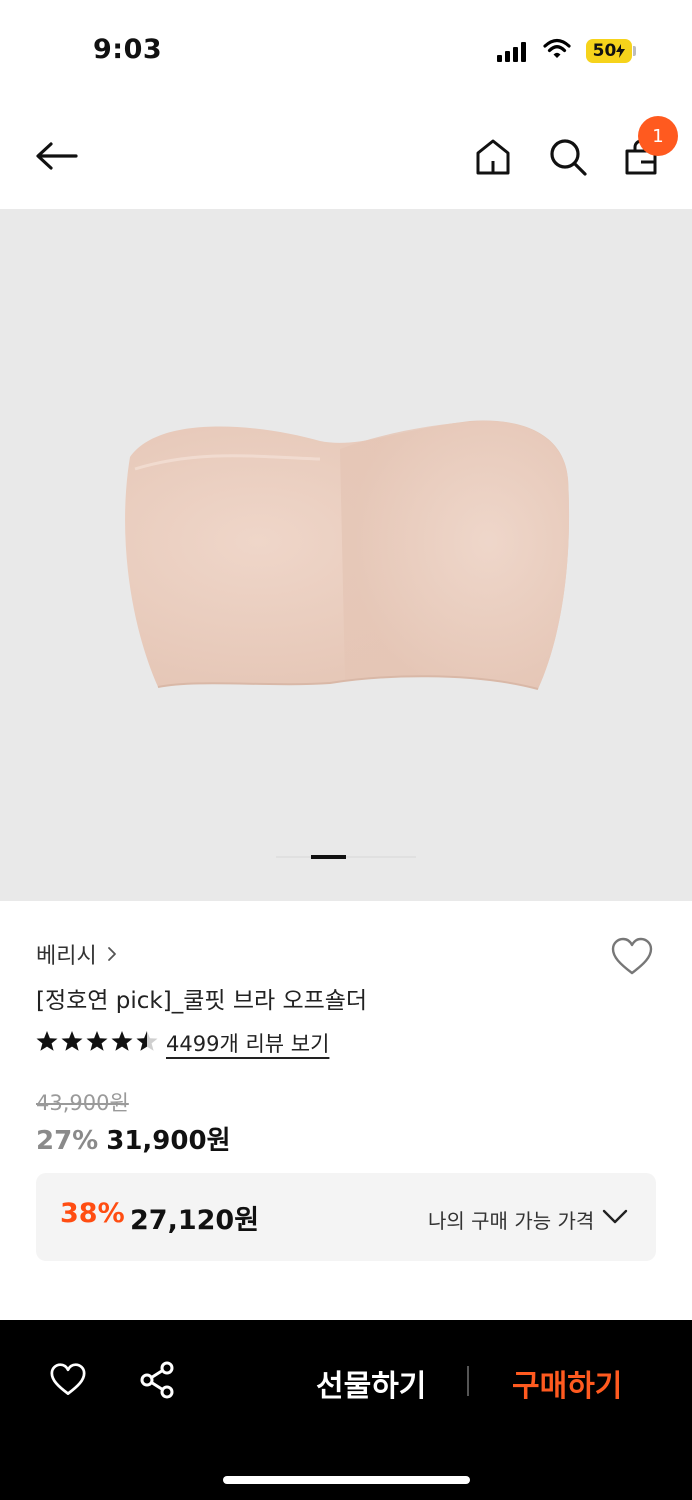 This screenshot has width=692, height=1500. I want to click on discount-rate: 27%, so click(67, 1141).